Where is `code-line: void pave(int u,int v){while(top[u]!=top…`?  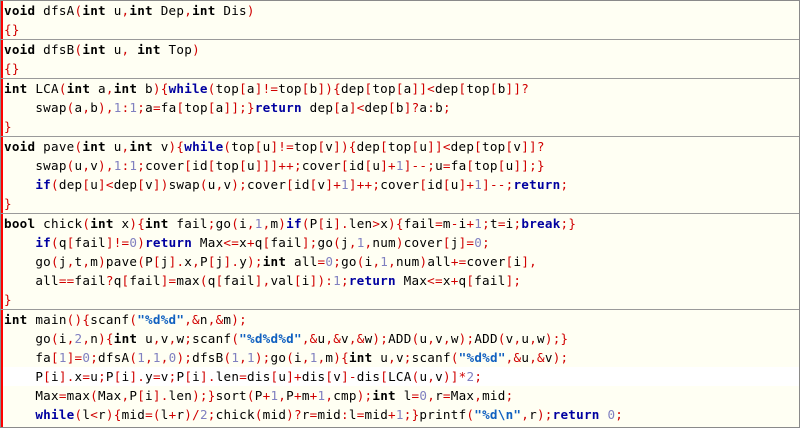 code-line: void pave(int u,int v){while(top[u]!=top… is located at coordinates (400, 146).